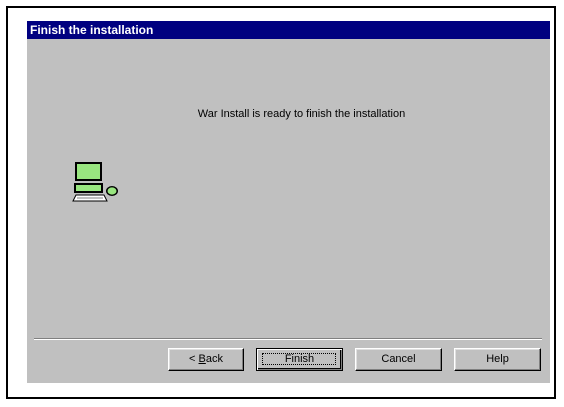 Image resolution: width=564 pixels, height=407 pixels. What do you see at coordinates (95, 182) in the screenshot?
I see `computer-icon` at bounding box center [95, 182].